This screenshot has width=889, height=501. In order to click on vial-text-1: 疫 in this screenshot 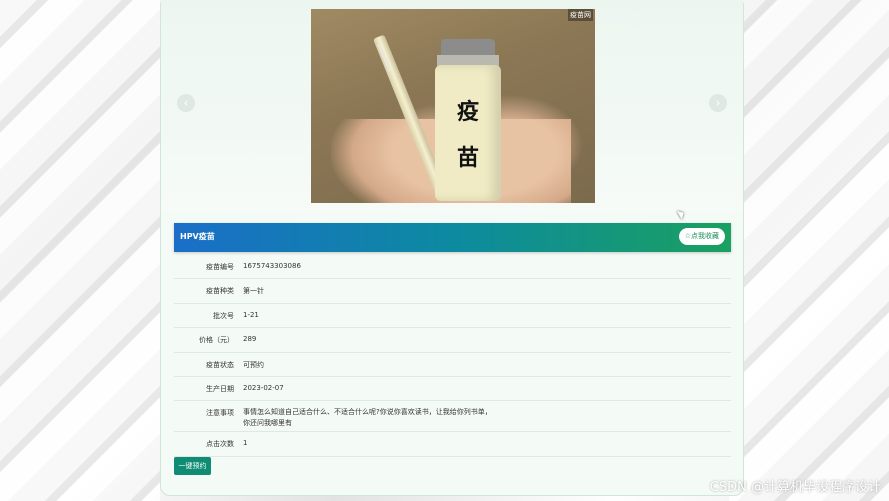, I will do `click(467, 112)`.